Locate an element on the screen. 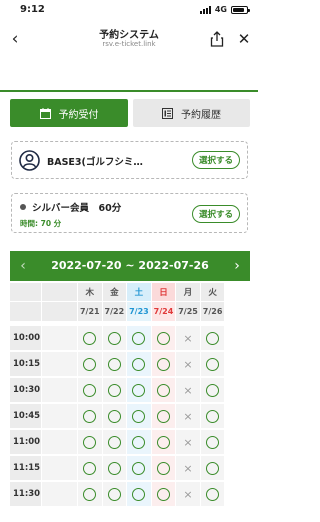 The image size is (320, 522). time-label: 11:30 is located at coordinates (26, 495).